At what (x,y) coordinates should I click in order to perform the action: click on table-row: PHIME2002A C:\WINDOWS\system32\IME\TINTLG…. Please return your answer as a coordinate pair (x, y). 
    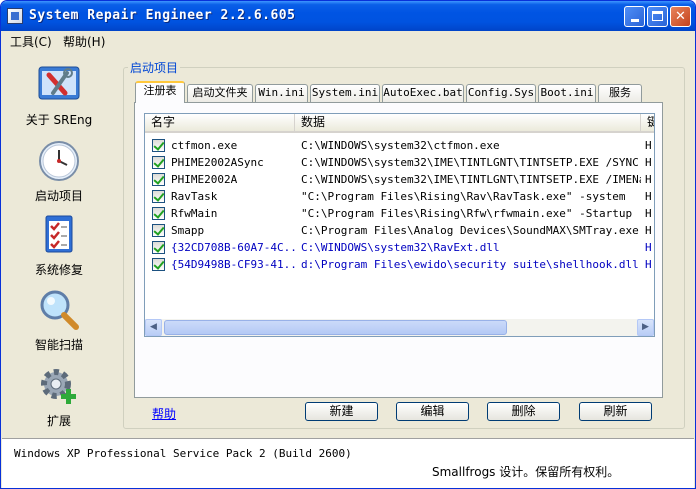
    Looking at the image, I should click on (399, 179).